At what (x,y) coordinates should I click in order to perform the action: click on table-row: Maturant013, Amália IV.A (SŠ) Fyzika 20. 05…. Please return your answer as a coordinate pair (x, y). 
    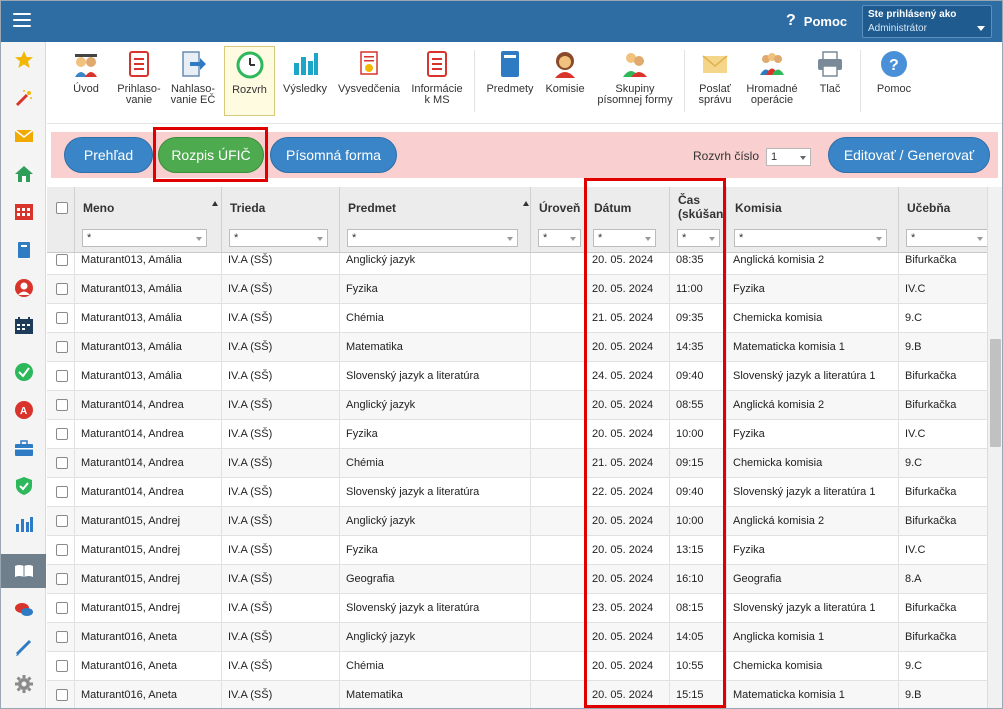
    Looking at the image, I should click on (517, 289).